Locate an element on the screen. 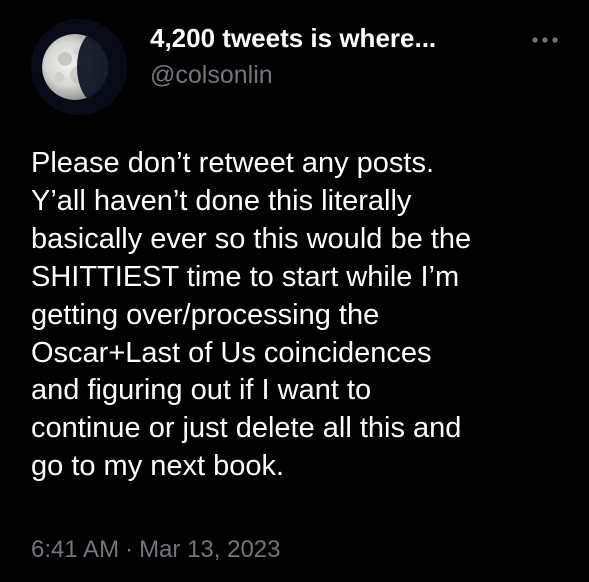  tweet-text-line: basically ever so this would be the is located at coordinates (251, 238).